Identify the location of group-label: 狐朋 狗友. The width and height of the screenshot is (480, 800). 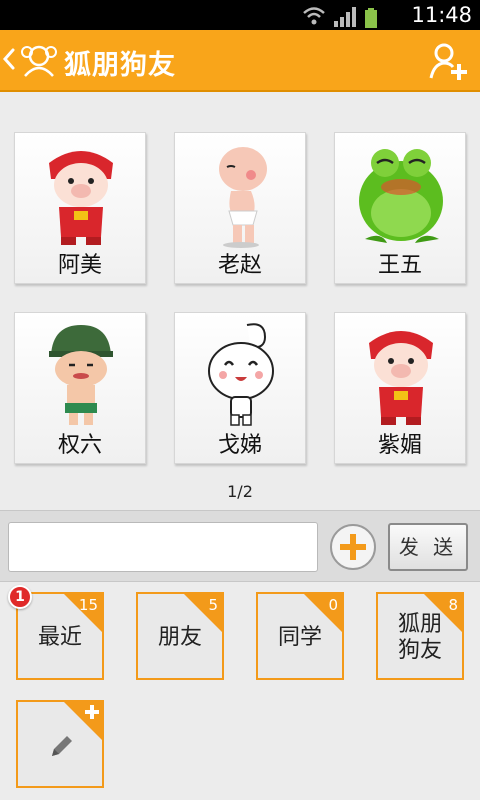
(419, 637).